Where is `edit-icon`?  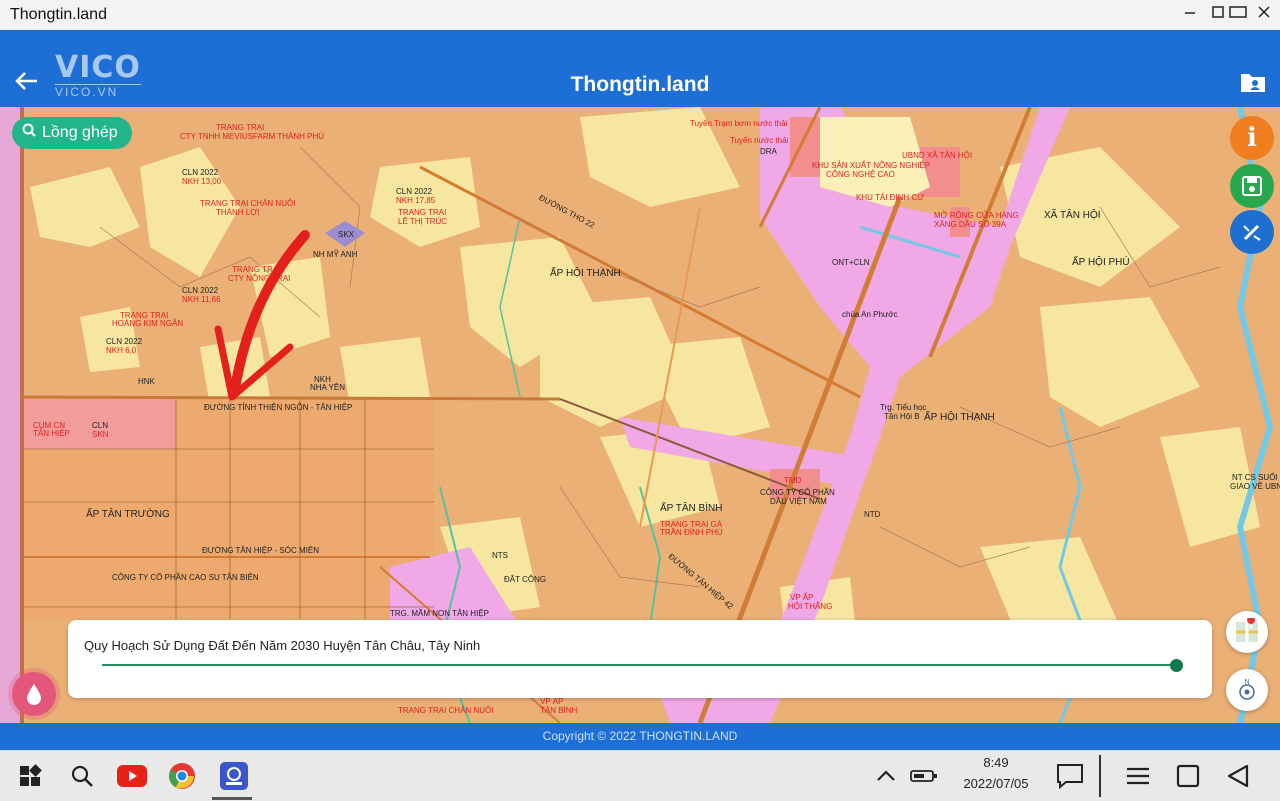 edit-icon is located at coordinates (1252, 232).